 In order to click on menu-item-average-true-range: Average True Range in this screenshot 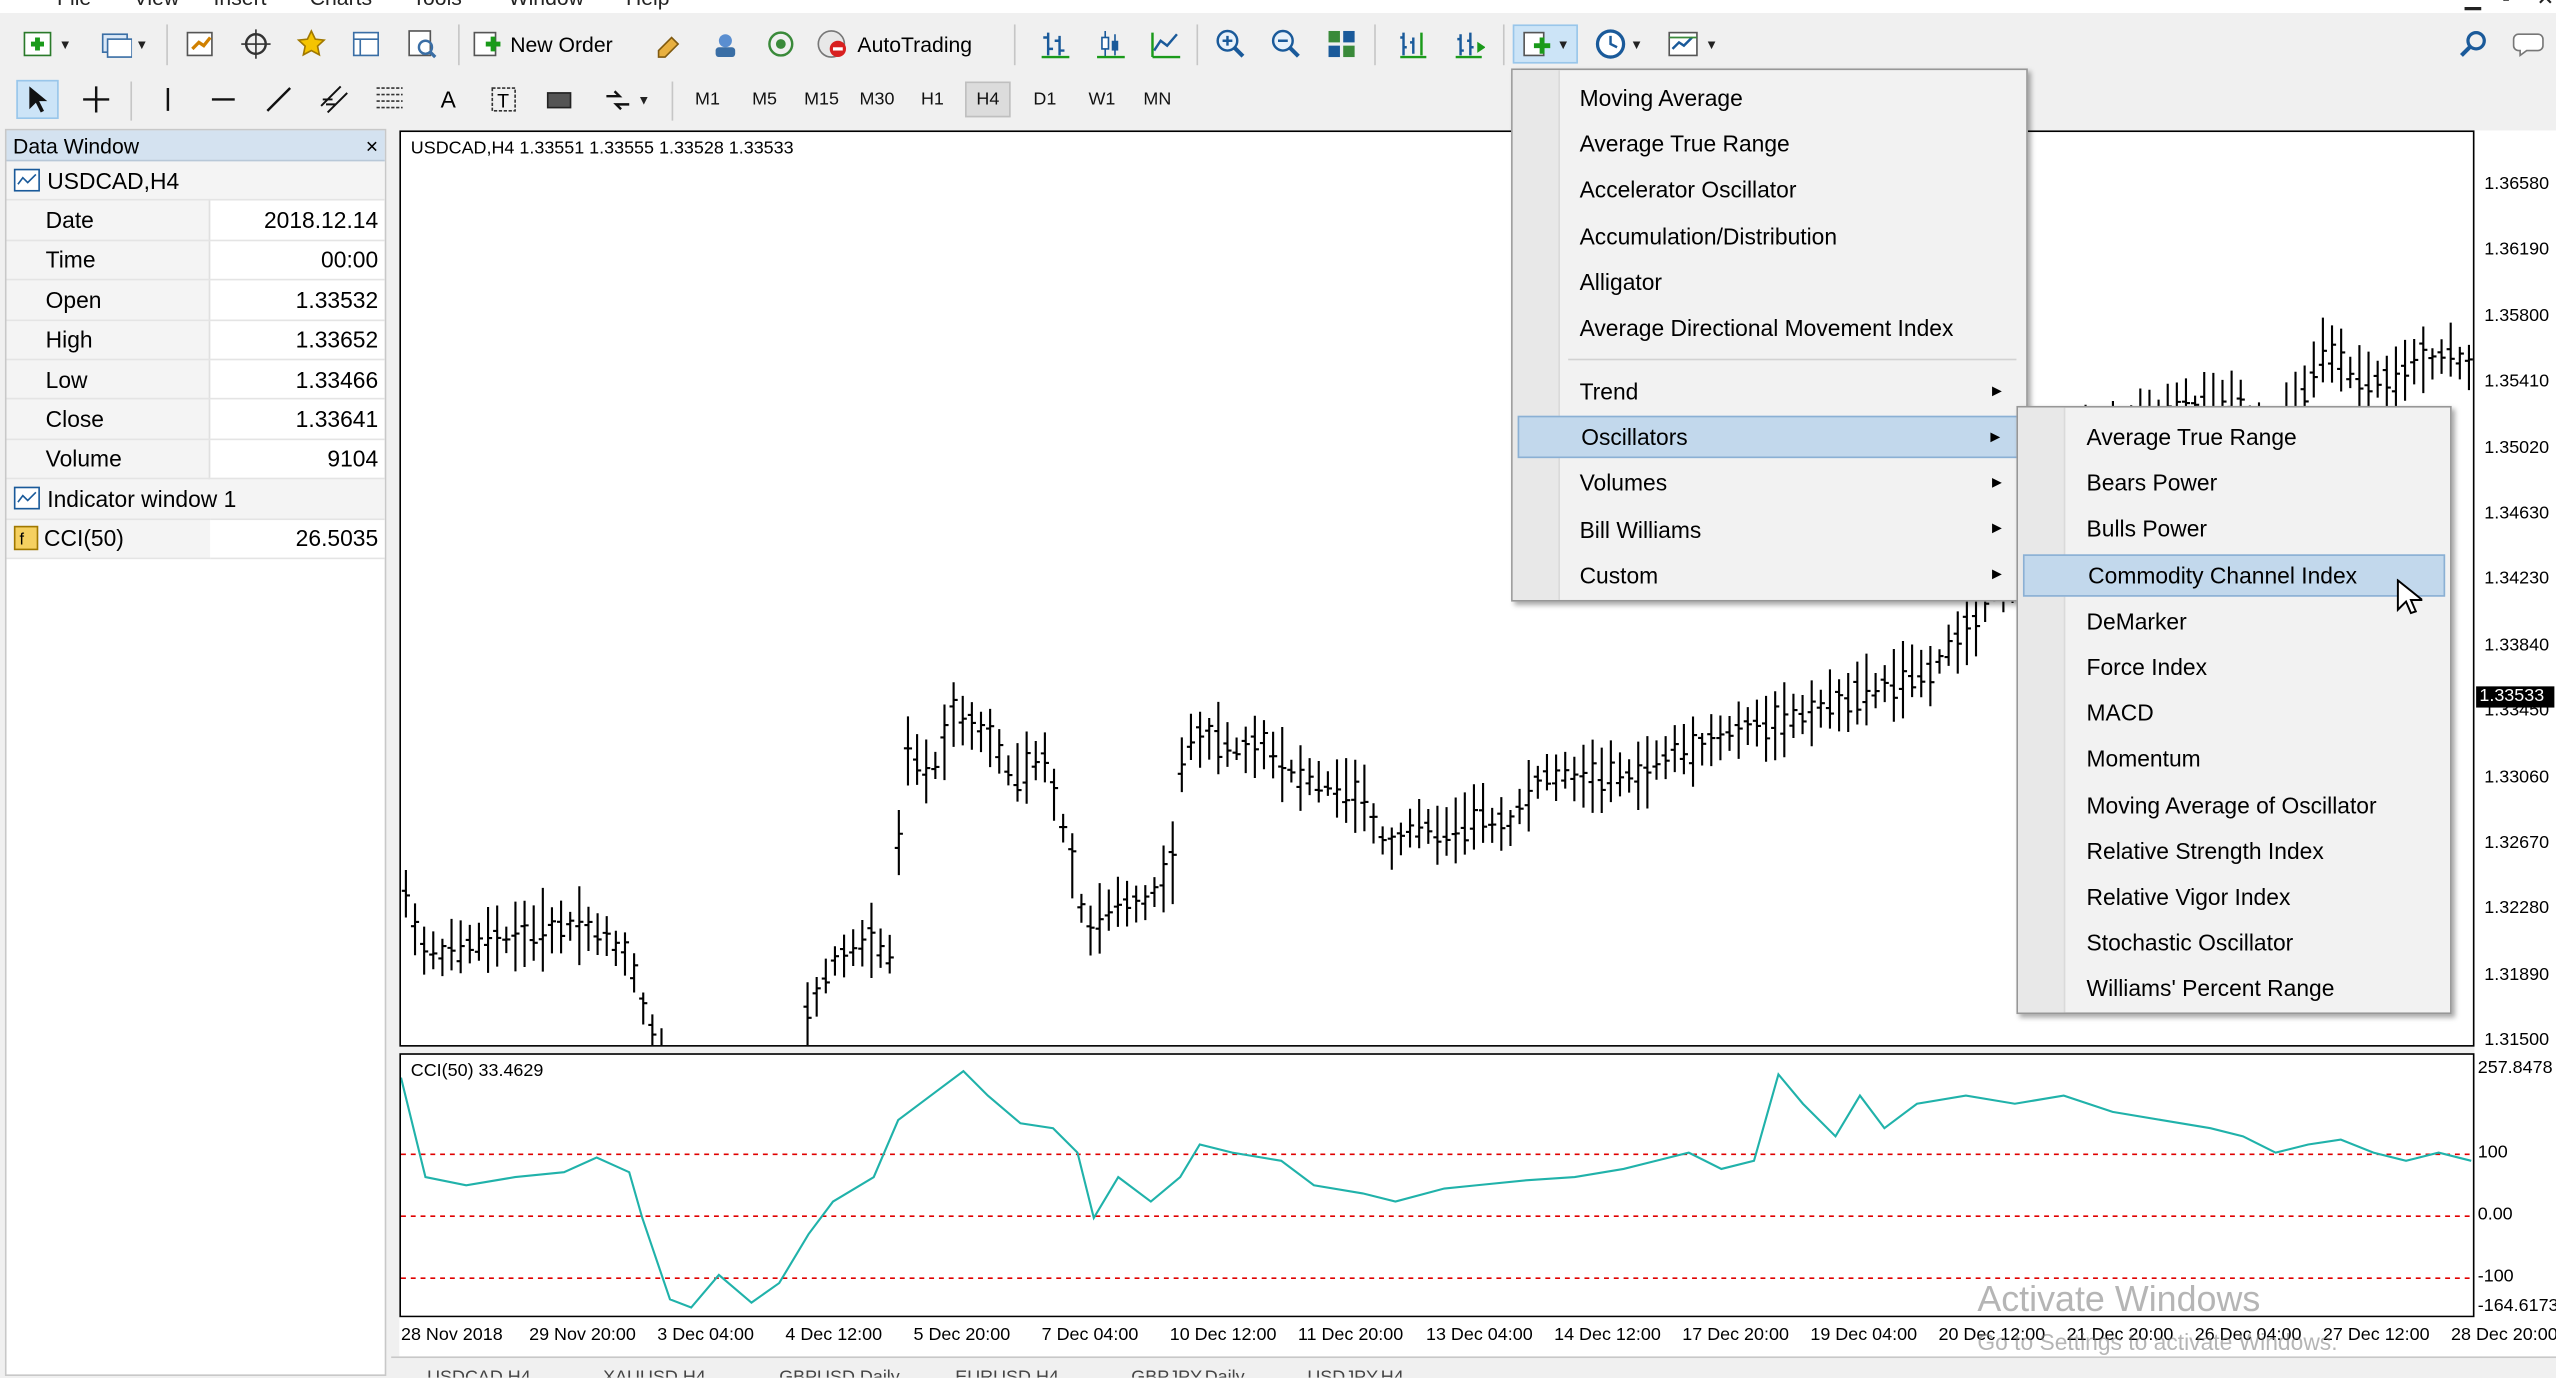, I will do `click(1770, 144)`.